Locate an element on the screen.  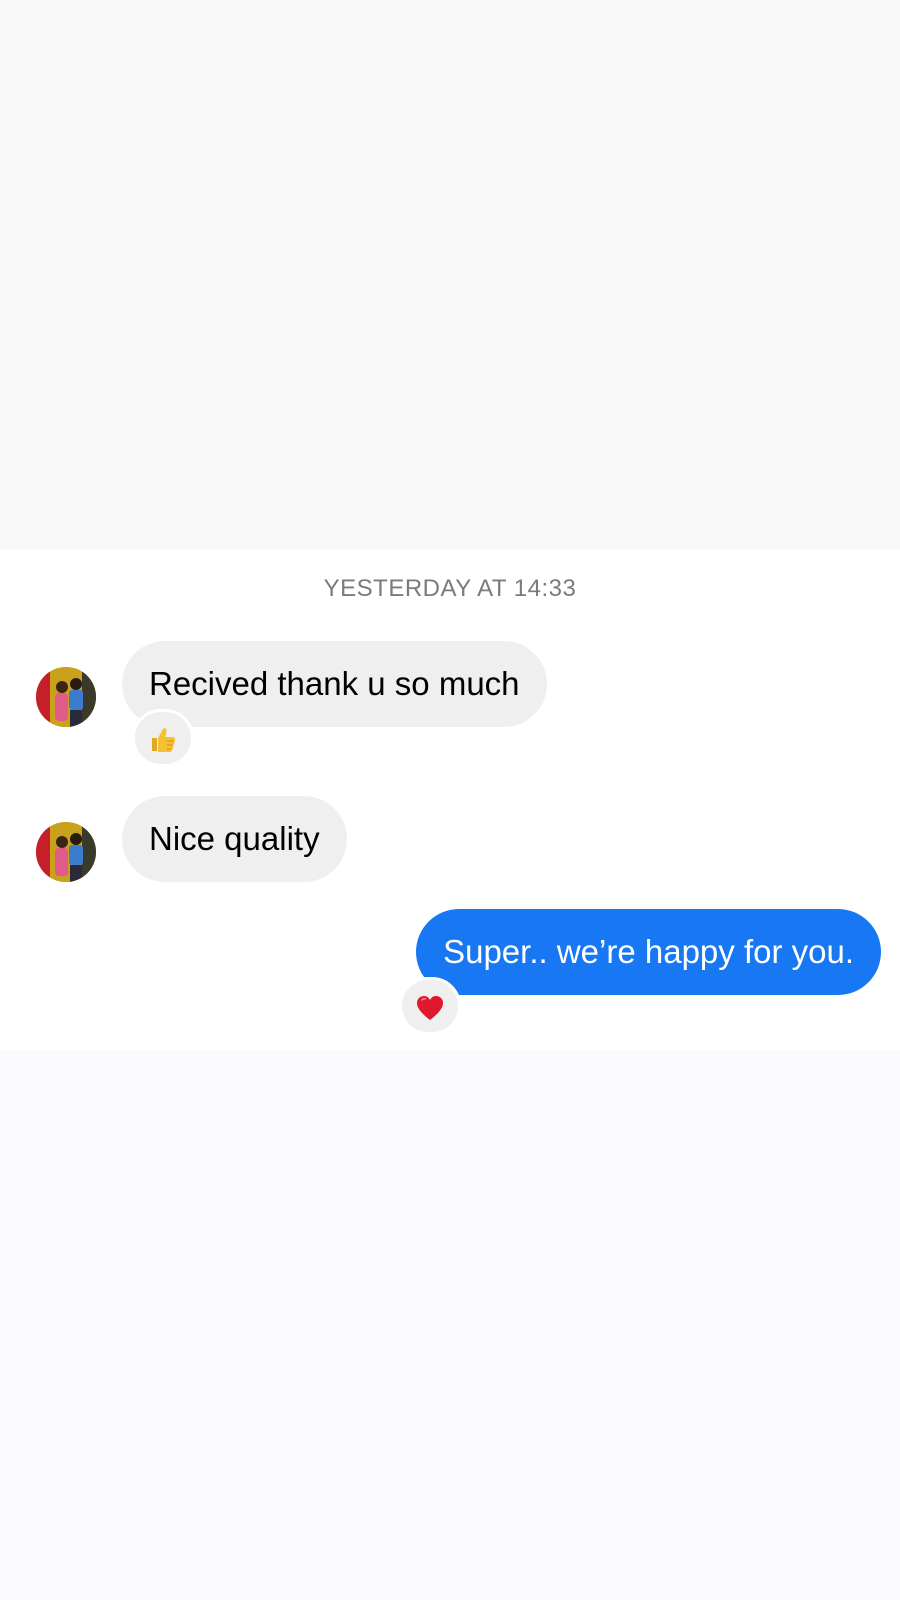
message-bubble-outgoing: Super.. we’re happy for you. is located at coordinates (648, 952).